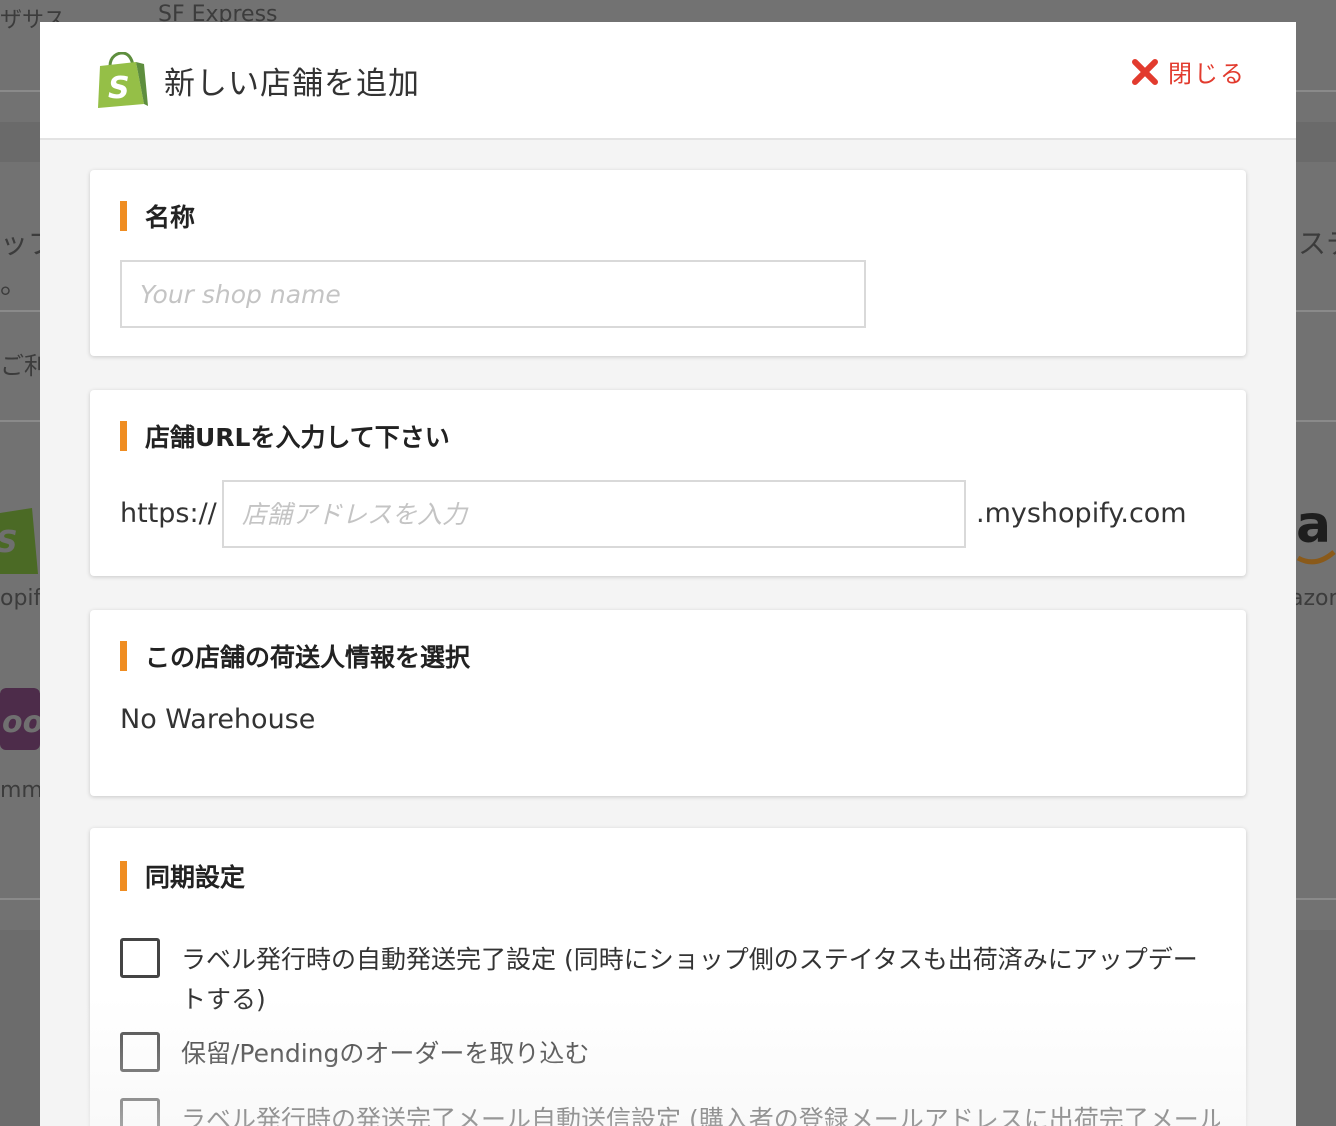  Describe the element at coordinates (168, 513) in the screenshot. I see `url-prefix: https://` at that location.